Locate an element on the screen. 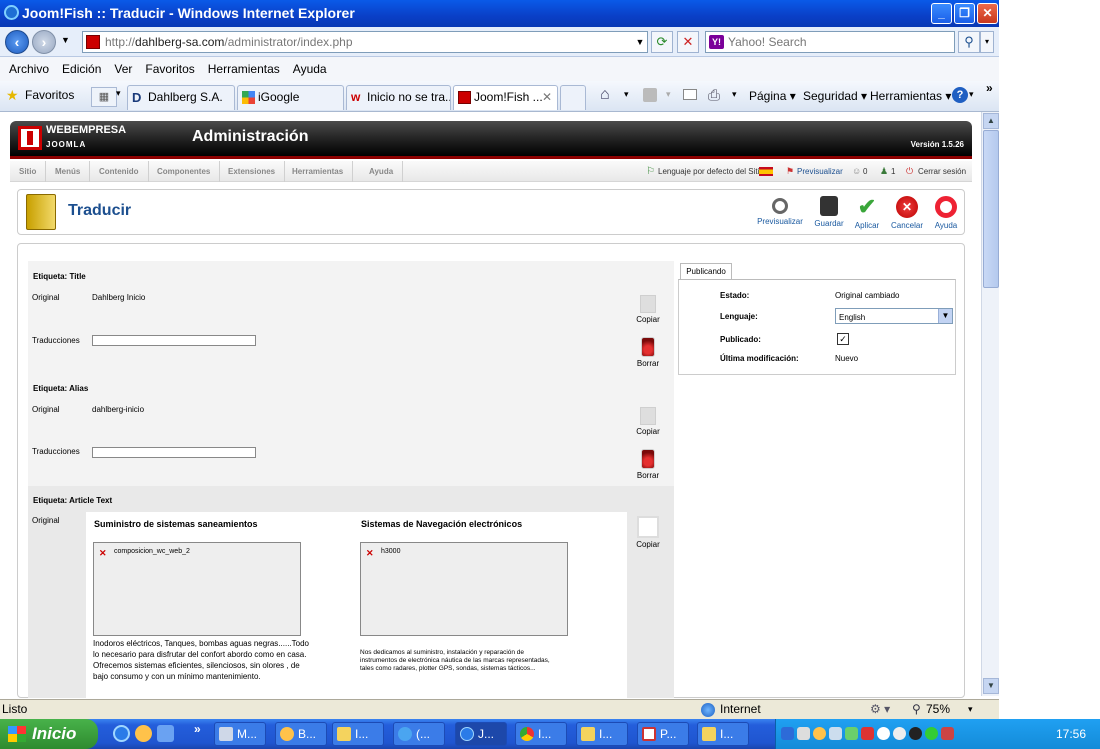  mail-icon is located at coordinates (690, 94).